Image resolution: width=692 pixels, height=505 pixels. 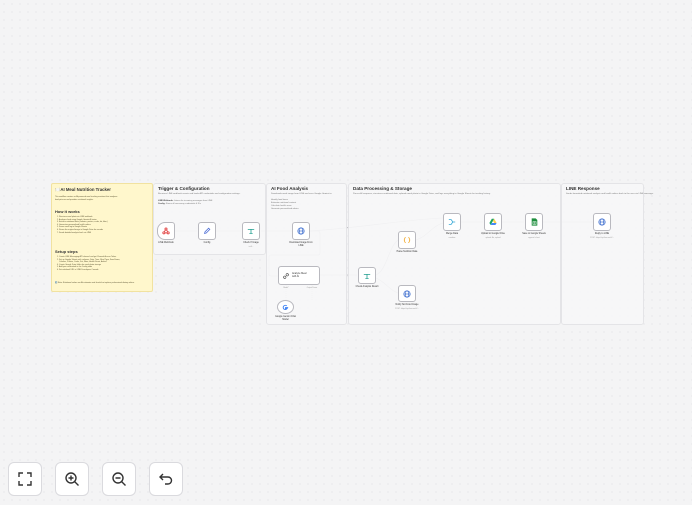 I want to click on node-label: Reply to LINE, so click(x=602, y=234).